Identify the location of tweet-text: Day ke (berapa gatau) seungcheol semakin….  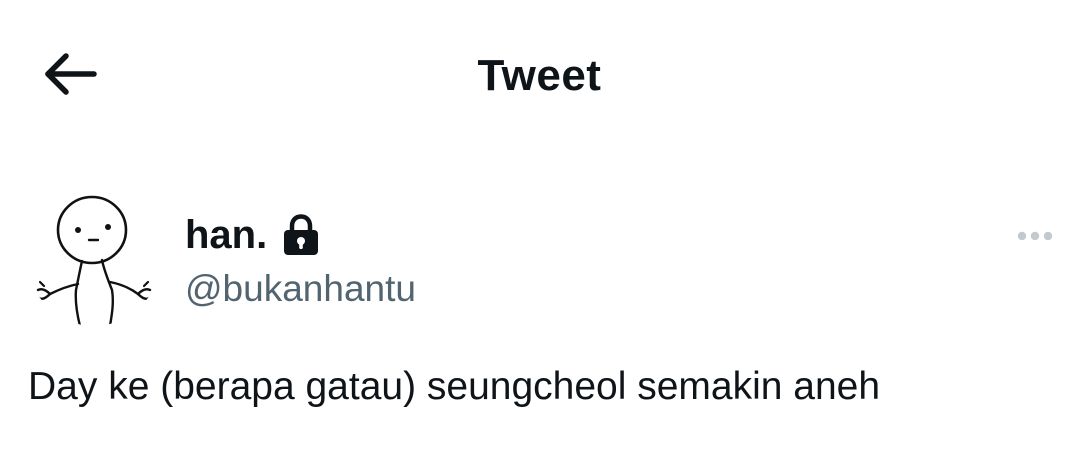
(454, 386).